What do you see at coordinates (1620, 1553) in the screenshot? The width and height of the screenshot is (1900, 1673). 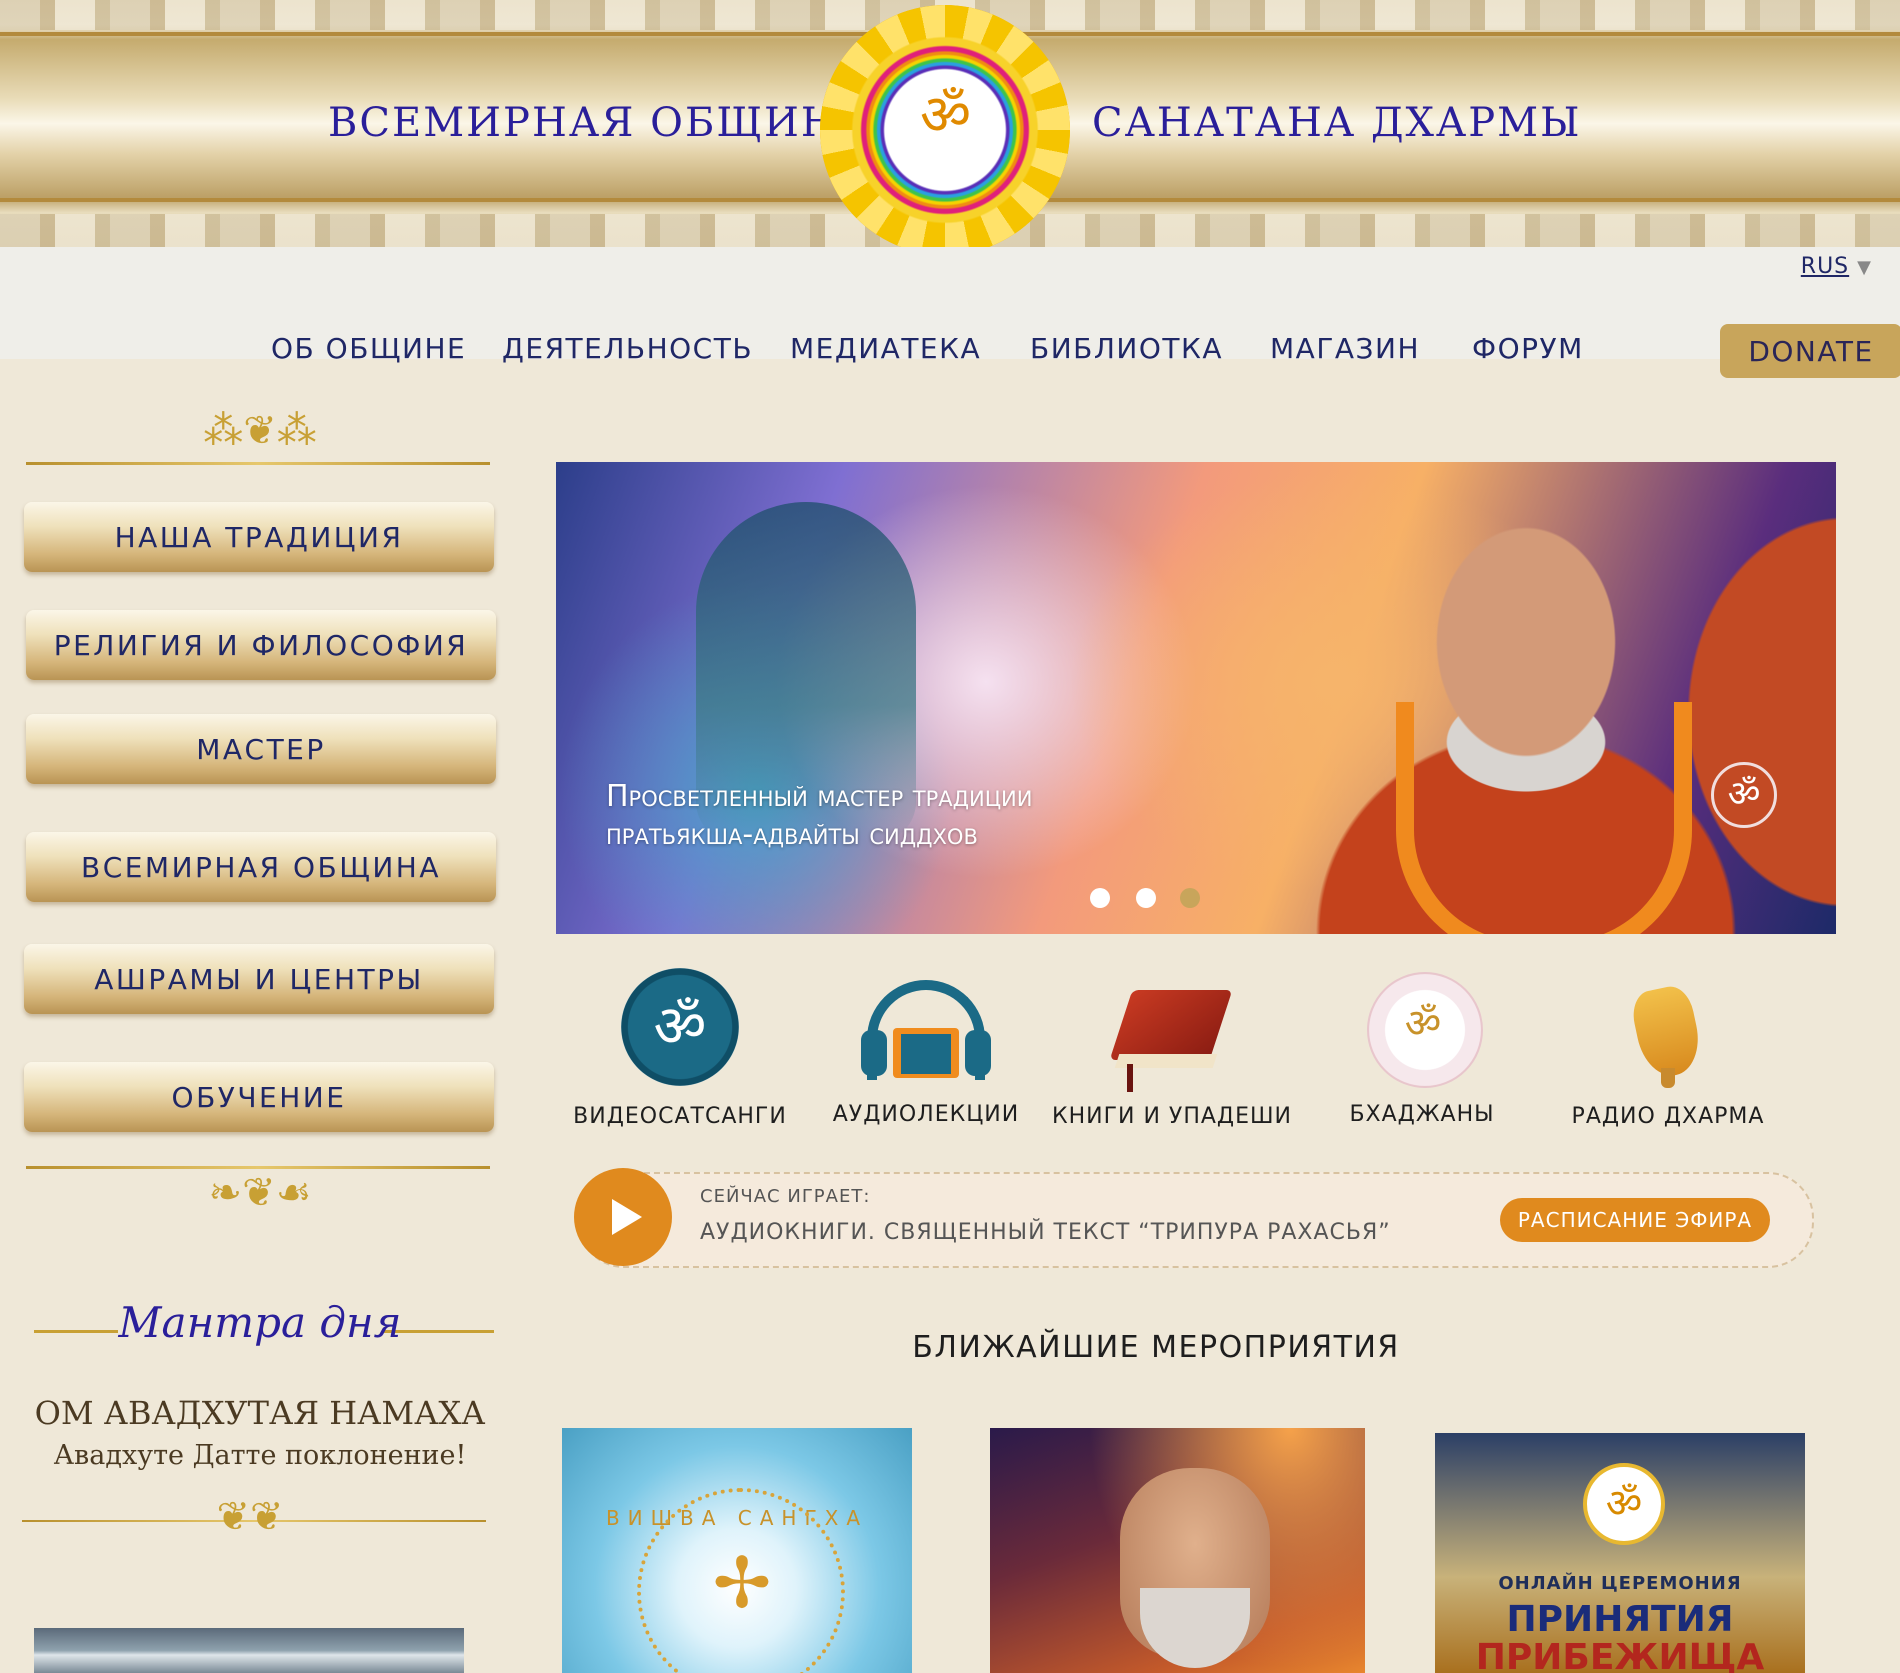 I see `event-card: ॐ ОНЛАЙН ЦЕРЕМОНИЯ ПРИНЯТИЯ ПРИБЕЖИЩА` at bounding box center [1620, 1553].